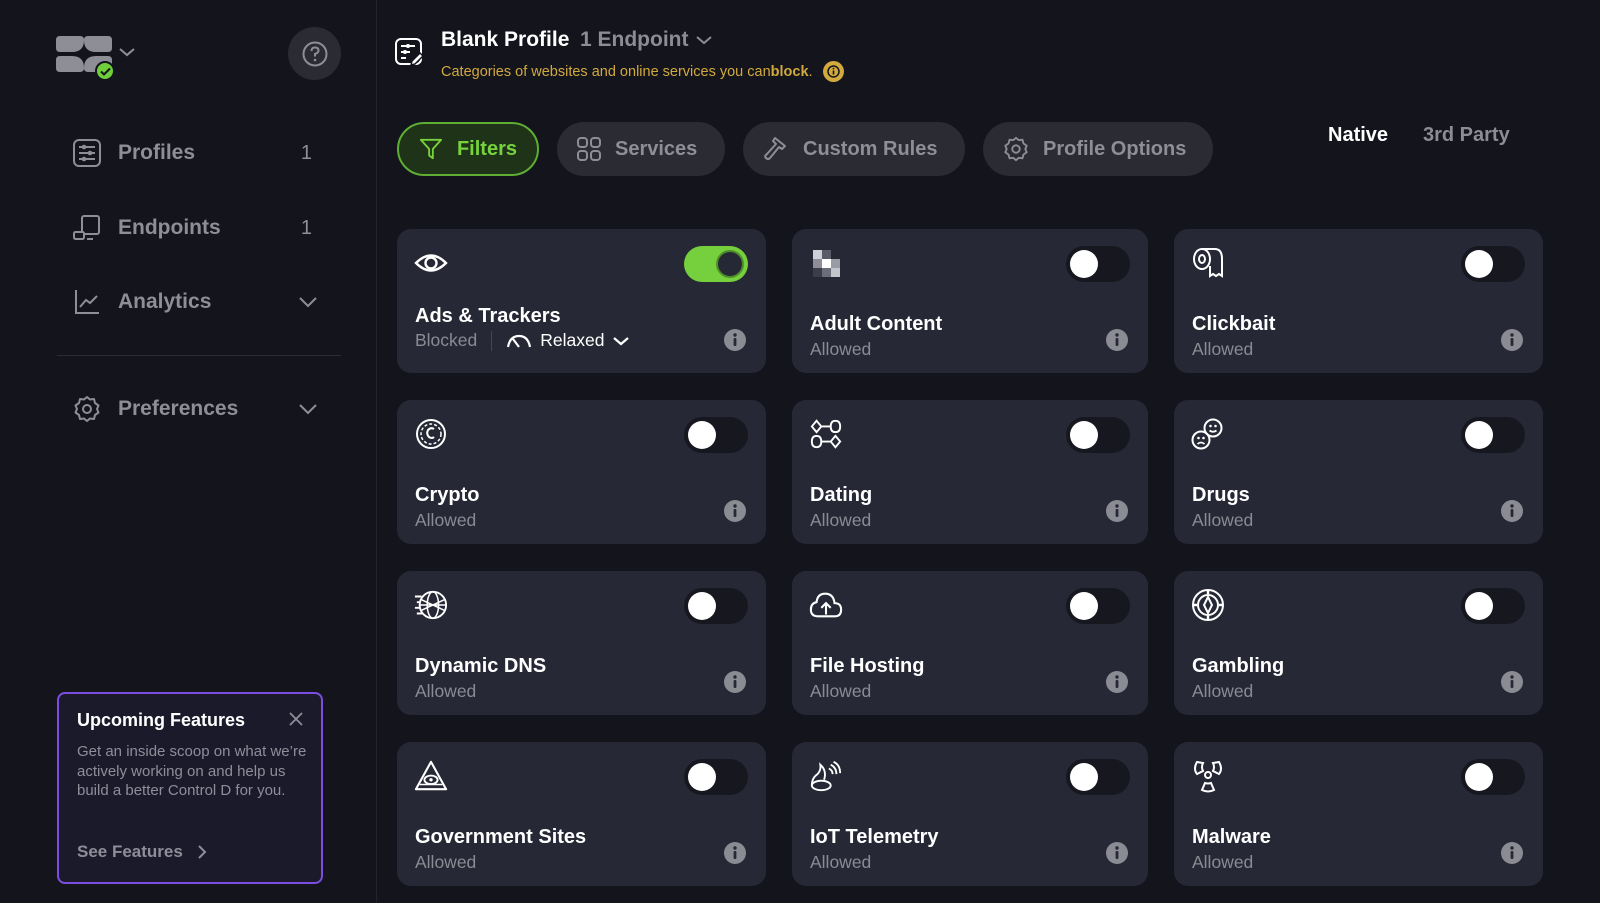 The image size is (1600, 903). What do you see at coordinates (161, 720) in the screenshot?
I see `promo-title: Upcoming Features` at bounding box center [161, 720].